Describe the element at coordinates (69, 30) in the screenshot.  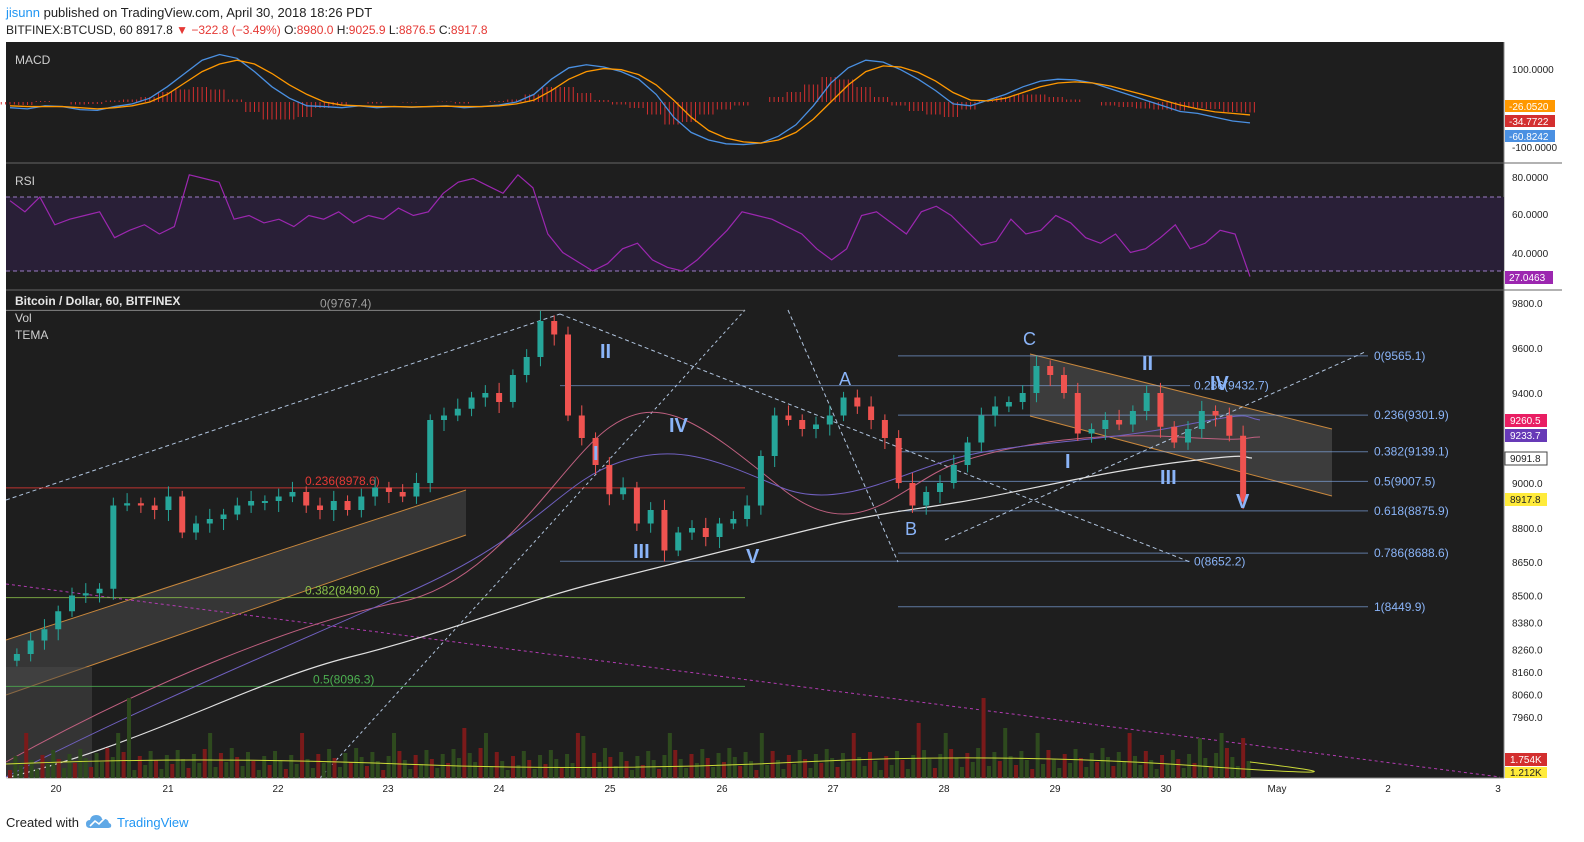
I see `symbol-name: BITFINEX:BTCUSD, 60` at that location.